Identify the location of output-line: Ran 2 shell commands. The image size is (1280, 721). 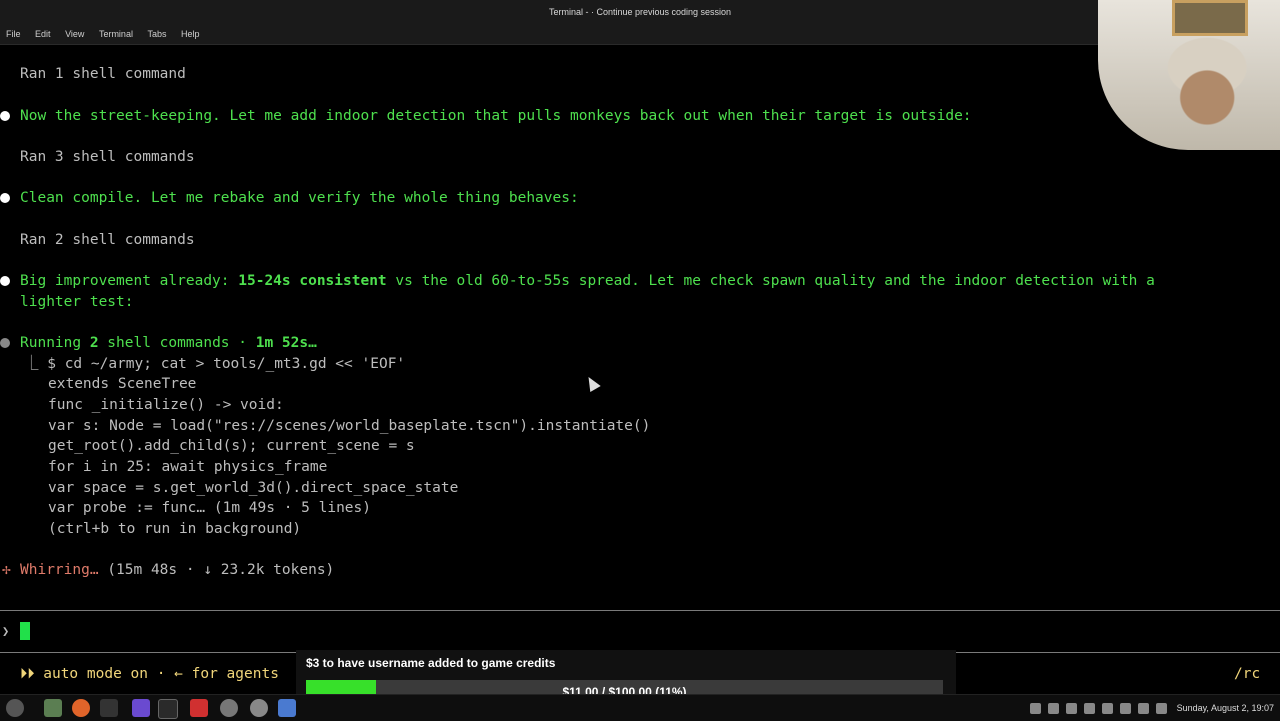
(107, 240).